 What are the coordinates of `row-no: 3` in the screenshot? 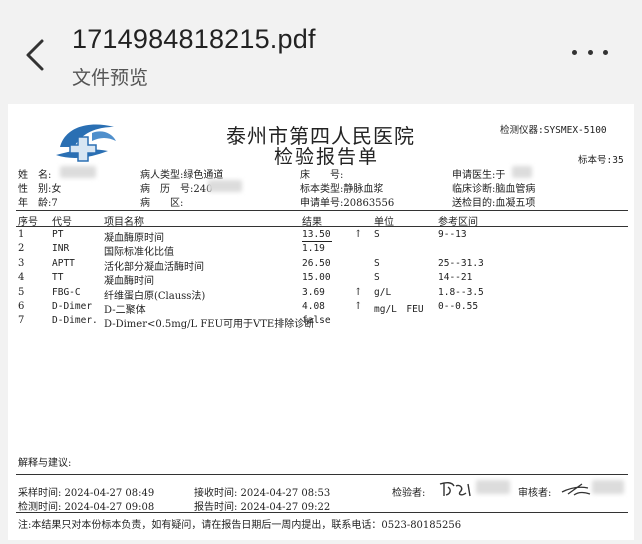 It's located at (21, 263).